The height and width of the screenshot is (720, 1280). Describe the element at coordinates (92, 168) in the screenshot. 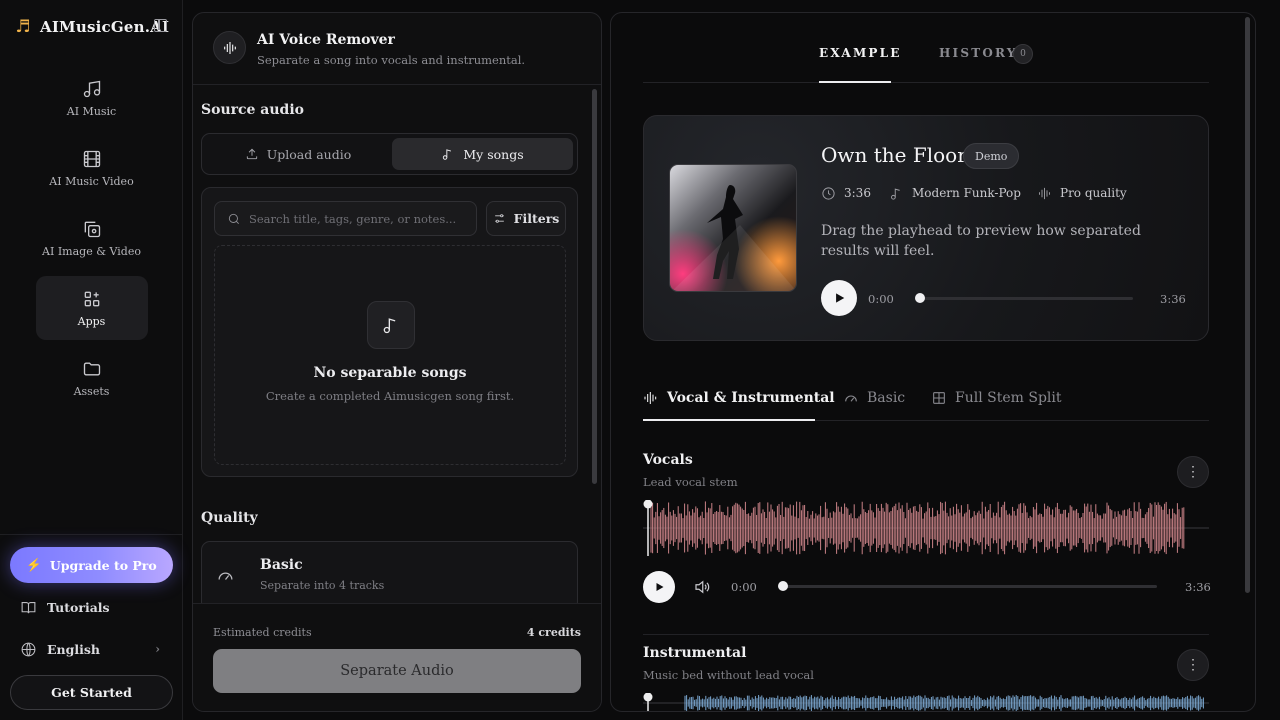

I see `sidebar-item-ai-music-video: AI Music Video` at that location.